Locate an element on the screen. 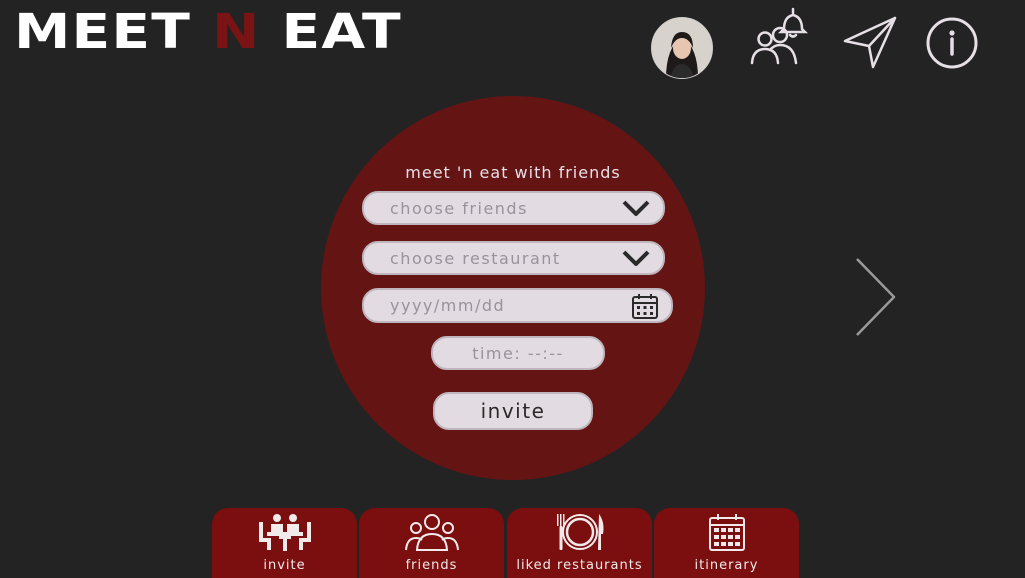  logo-part-meet: MEET is located at coordinates (113, 32).